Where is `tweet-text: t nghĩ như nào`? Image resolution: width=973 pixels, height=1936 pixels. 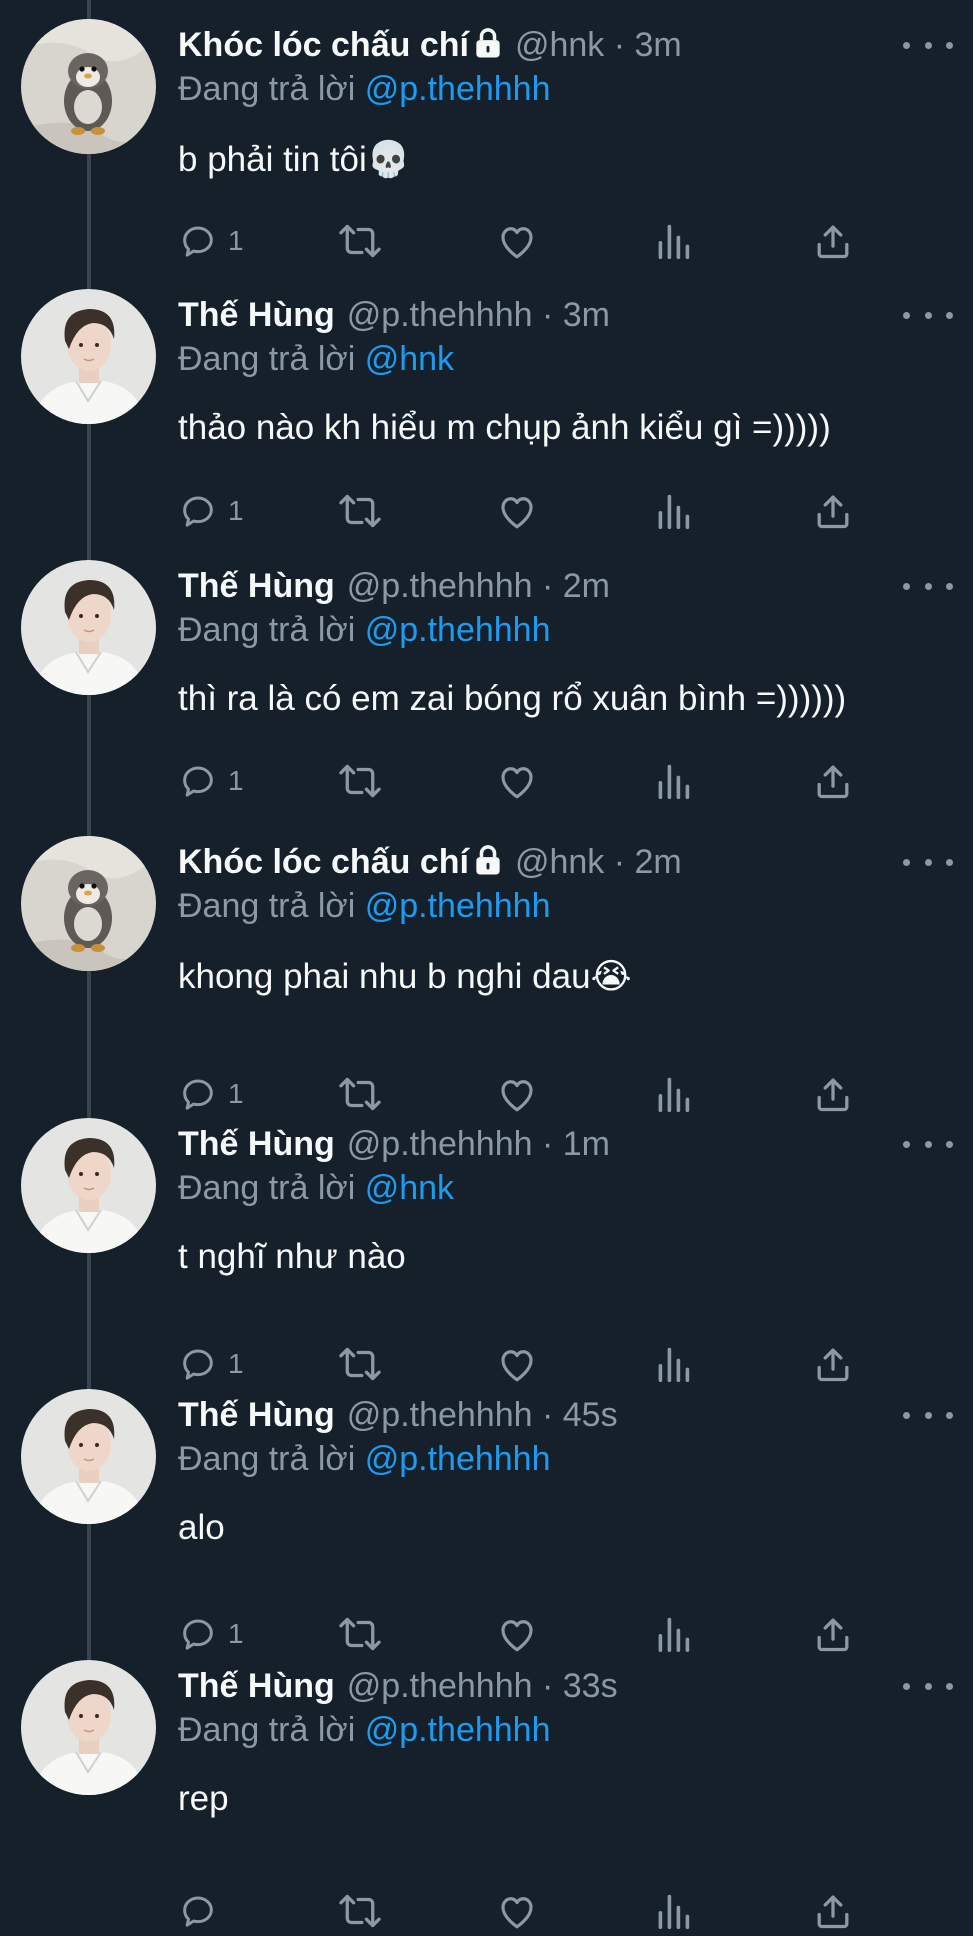
tweet-text: t nghĩ như nào is located at coordinates (292, 1257).